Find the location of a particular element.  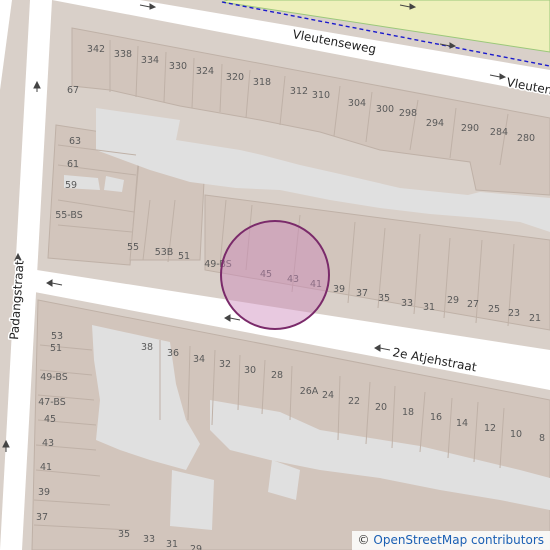

house-number: 41 is located at coordinates (46, 467).